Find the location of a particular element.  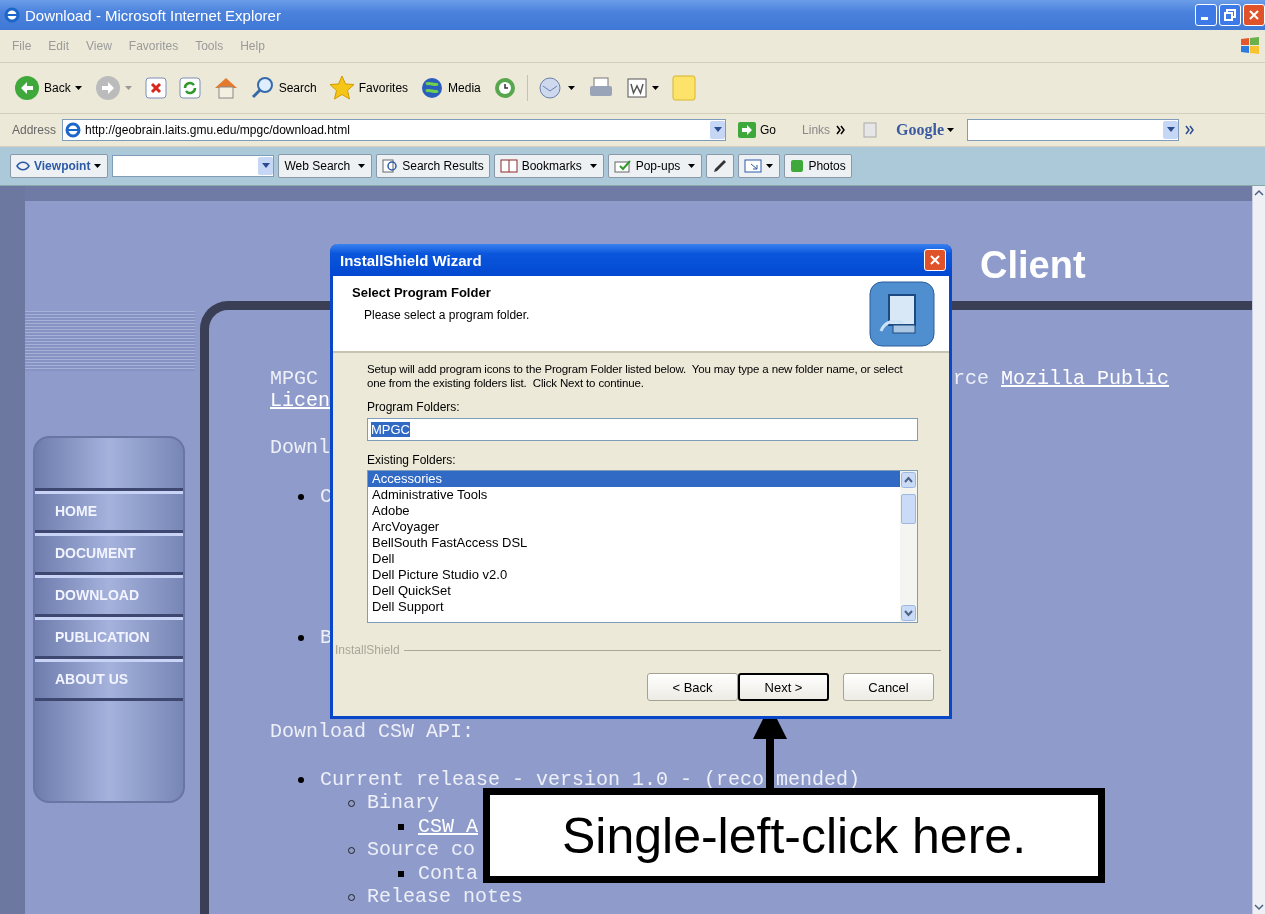

list-item-text: Current release - version 1.0 - (reco is located at coordinates (542, 779).